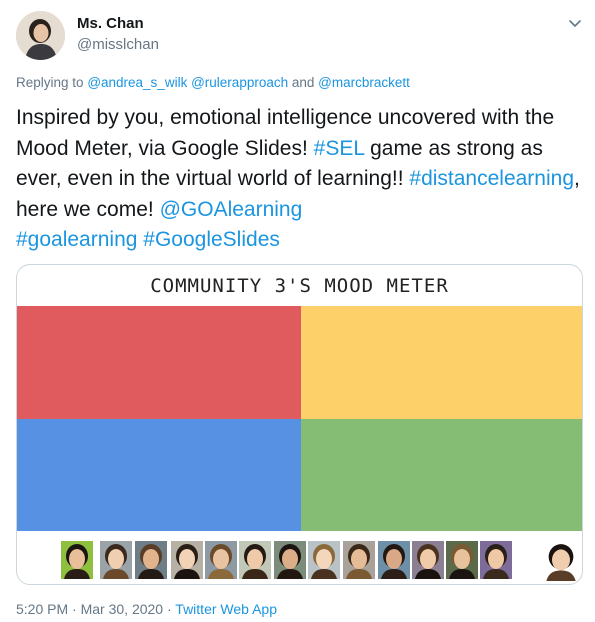 Image resolution: width=595 pixels, height=622 pixels. What do you see at coordinates (339, 148) in the screenshot?
I see `hashtag-sel: #SEL` at bounding box center [339, 148].